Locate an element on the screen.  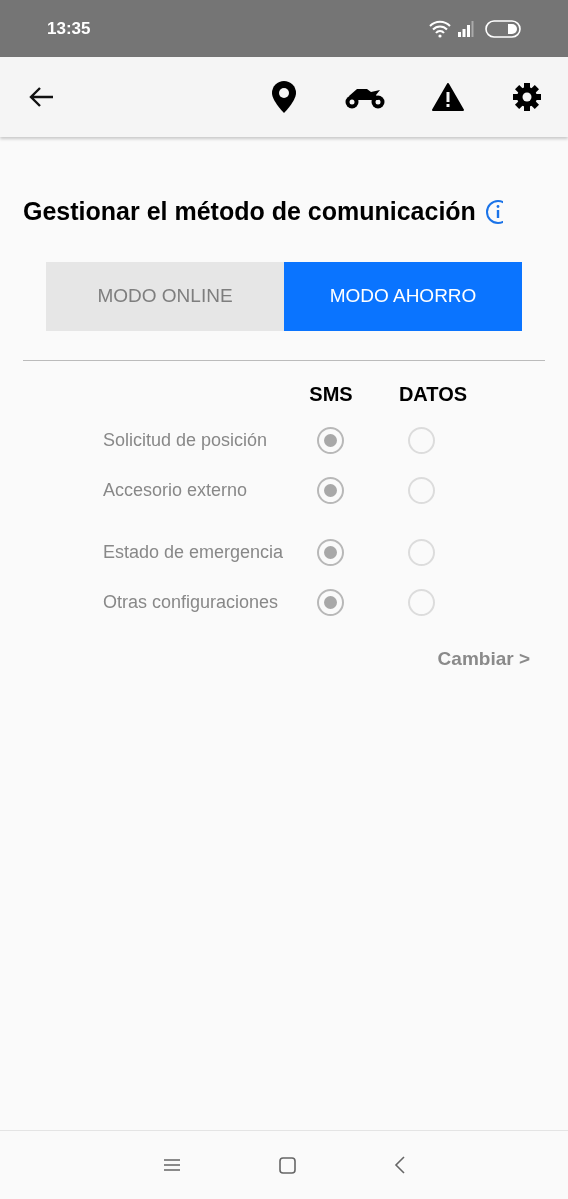
menu-icon is located at coordinates (171, 1165).